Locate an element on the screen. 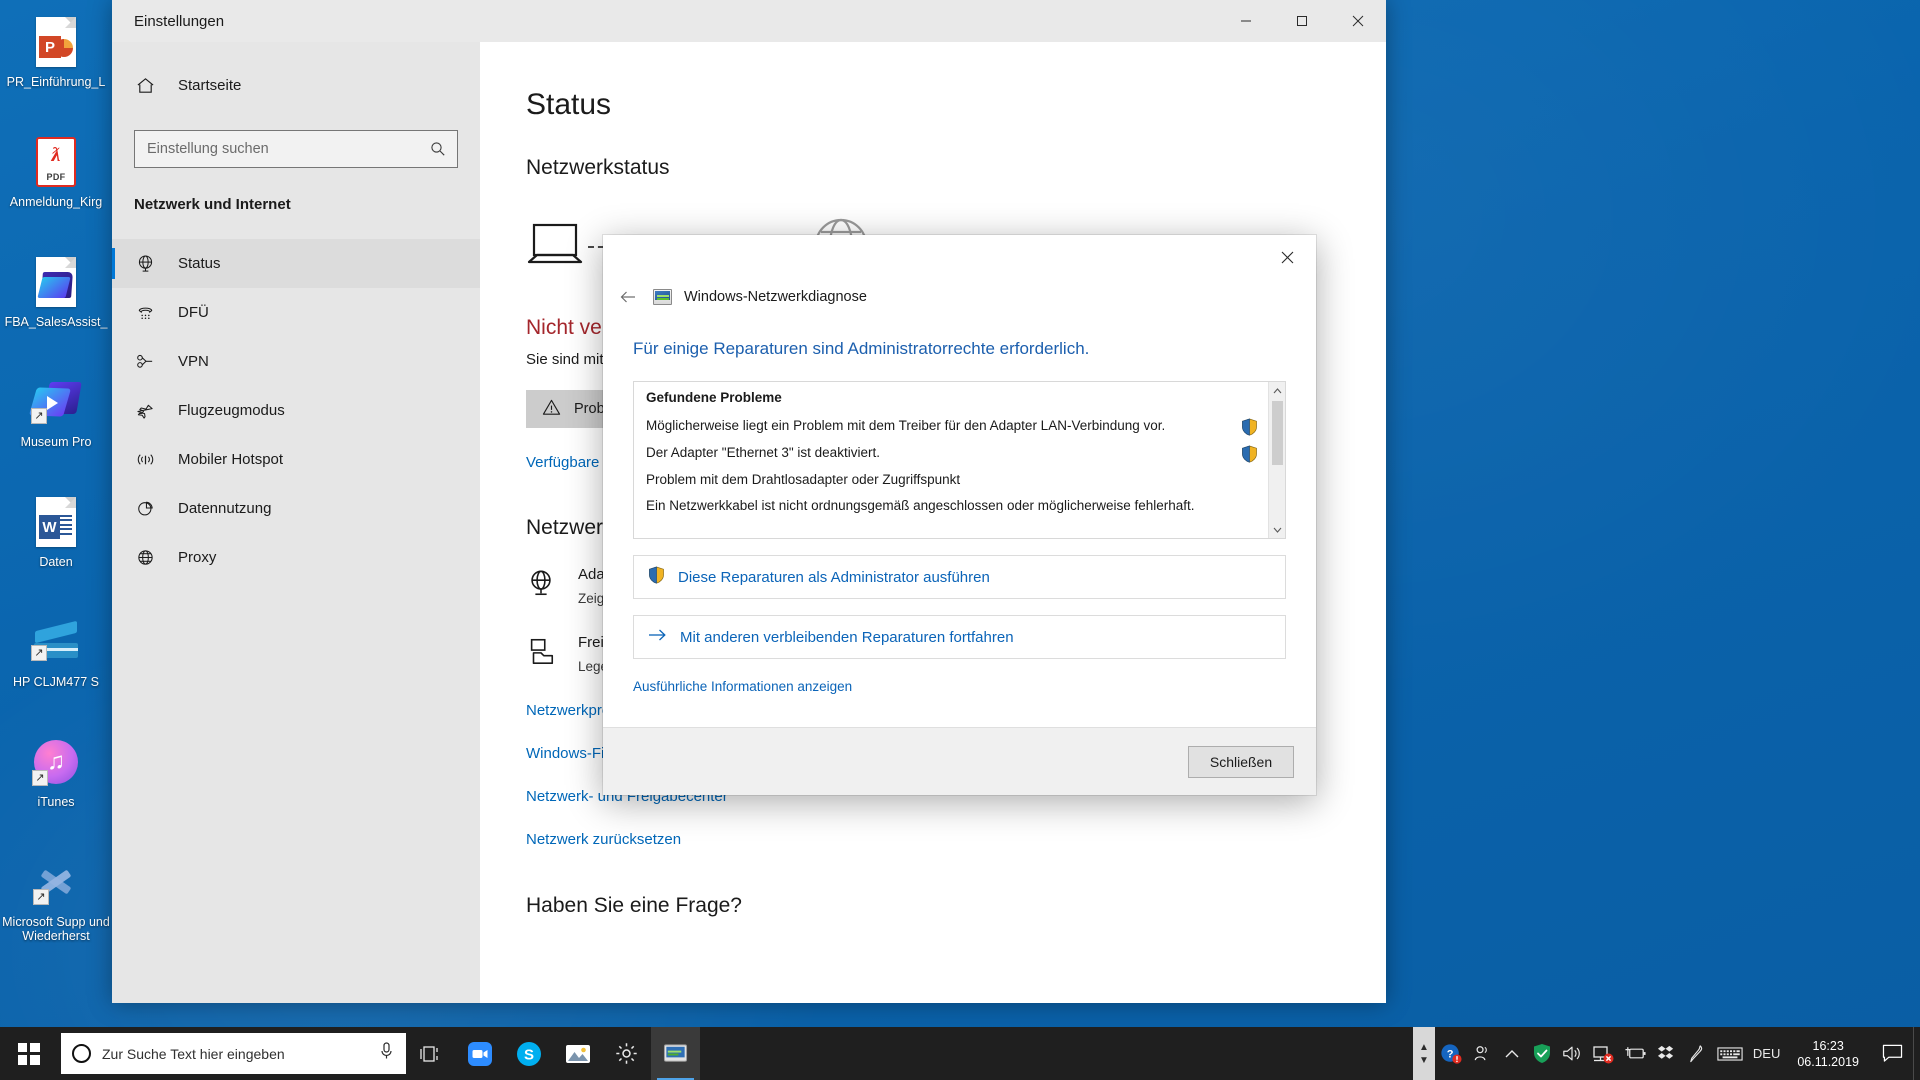 Image resolution: width=1920 pixels, height=1080 pixels. powerpoint-icon: P is located at coordinates (56, 42).